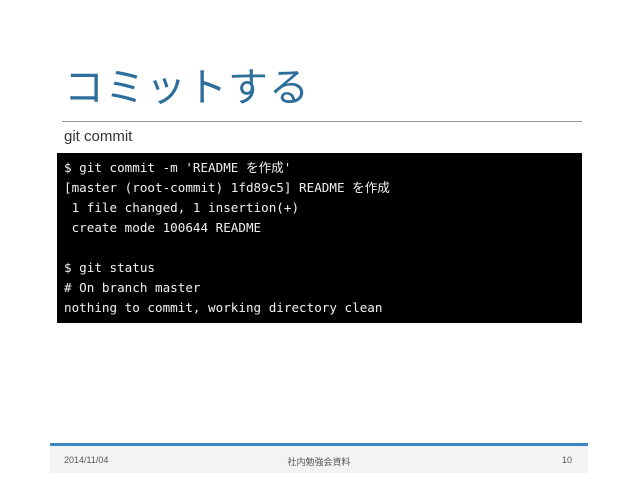  I want to click on terminal-line: 1 file changed, 1 insertion(+), so click(182, 207).